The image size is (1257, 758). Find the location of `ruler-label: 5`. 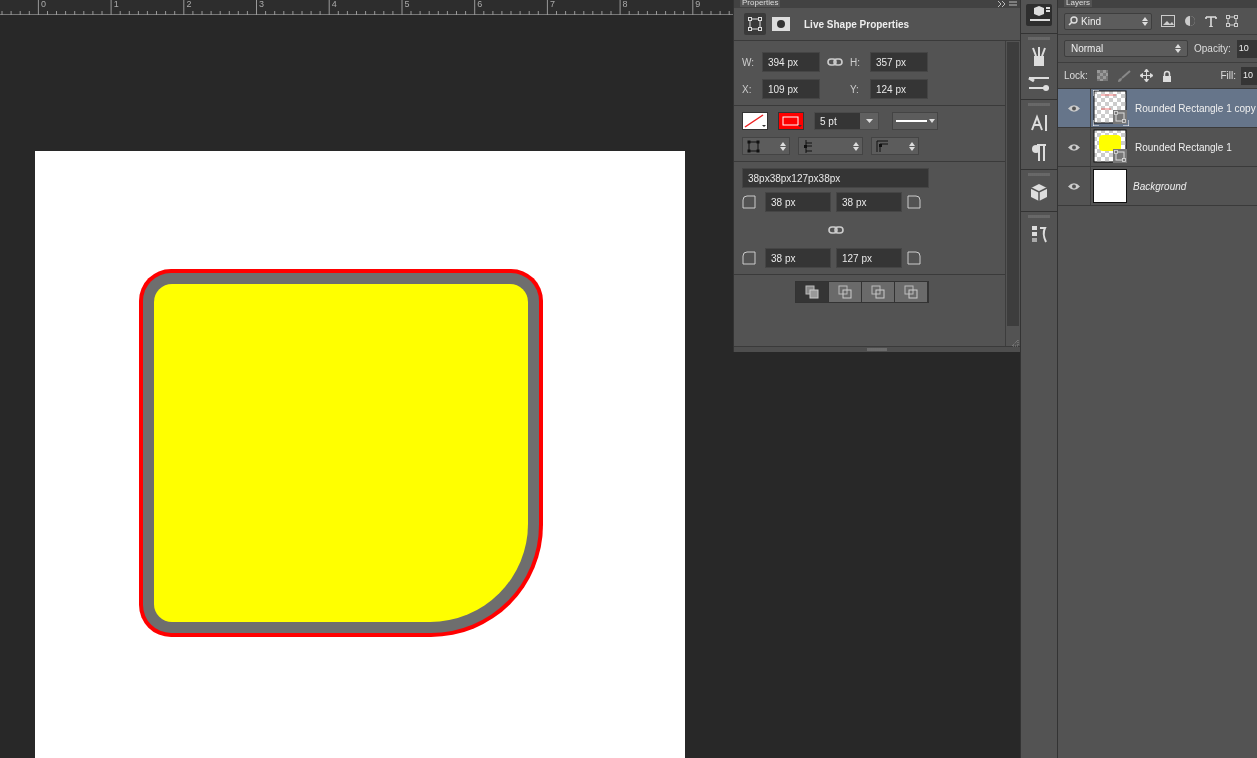

ruler-label: 5 is located at coordinates (407, 4).